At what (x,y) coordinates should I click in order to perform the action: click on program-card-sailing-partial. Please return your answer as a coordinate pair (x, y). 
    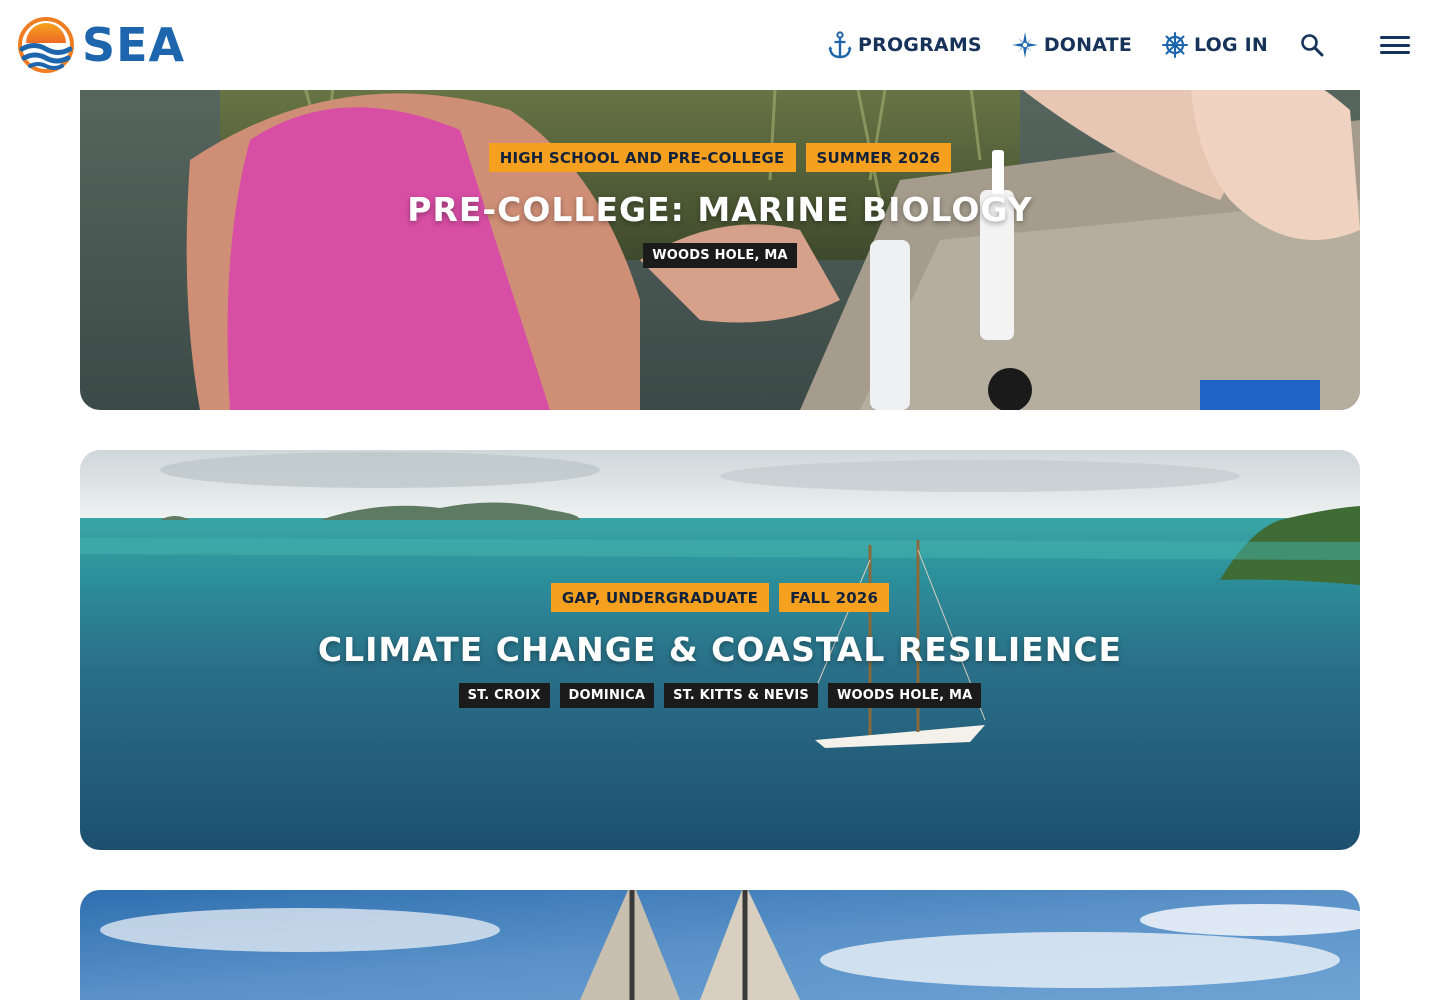
    Looking at the image, I should click on (720, 945).